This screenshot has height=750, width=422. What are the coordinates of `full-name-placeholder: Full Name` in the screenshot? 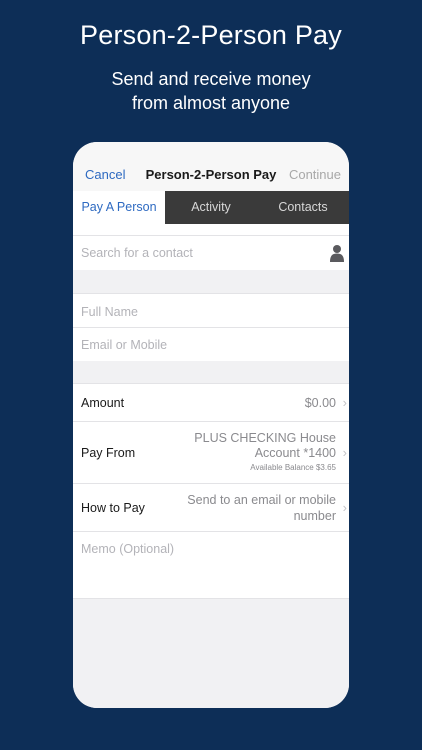 It's located at (109, 312).